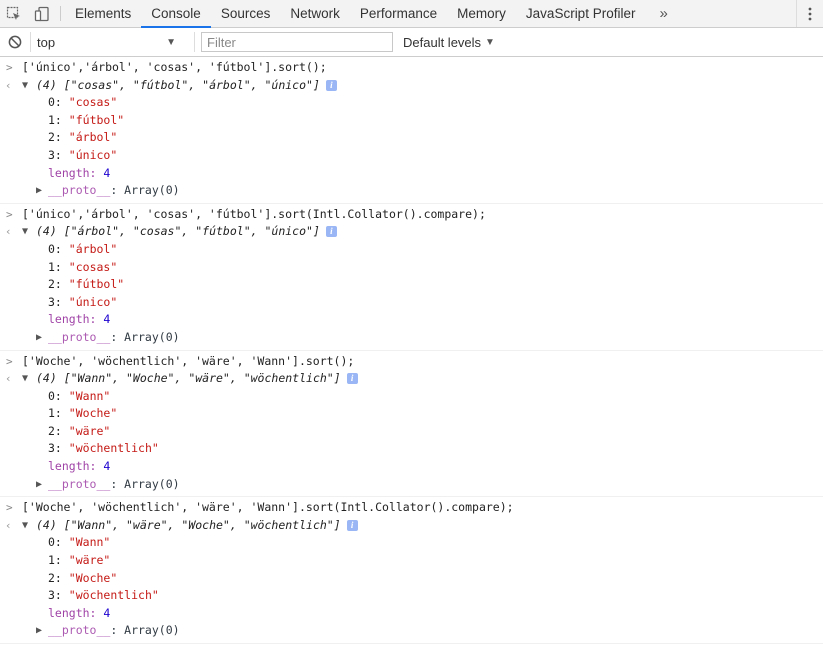 This screenshot has width=823, height=654. I want to click on array-item-value: "Wann", so click(89, 395).